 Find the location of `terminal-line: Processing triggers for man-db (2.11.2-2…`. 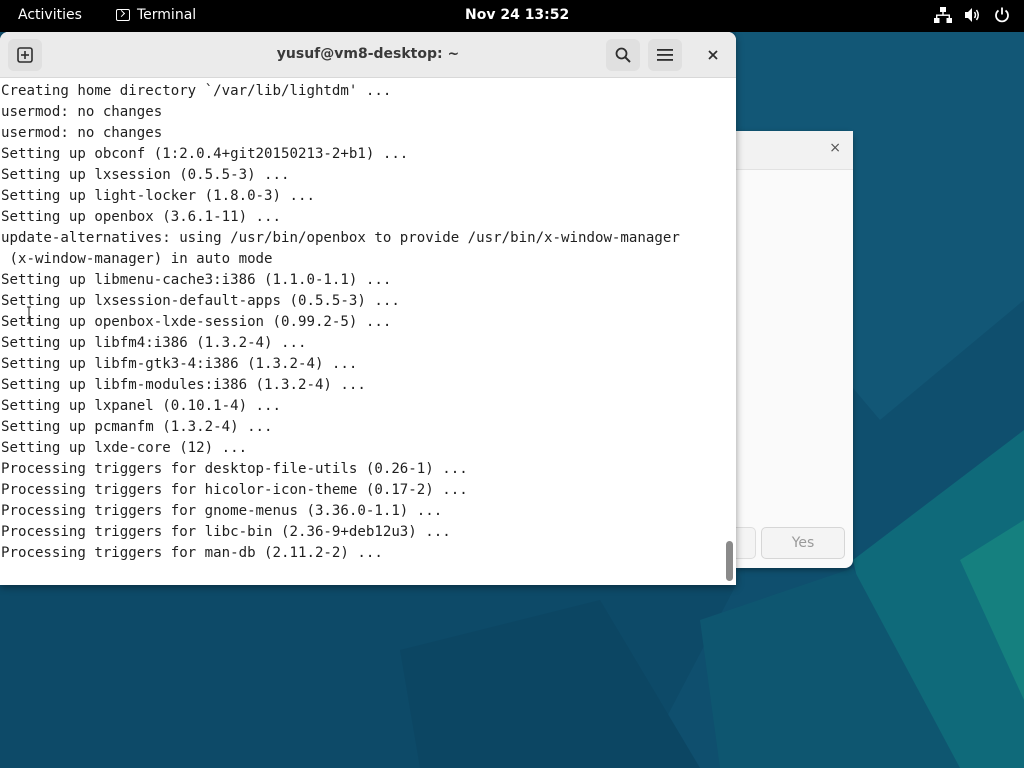

terminal-line: Processing triggers for man-db (2.11.2-2… is located at coordinates (192, 553).